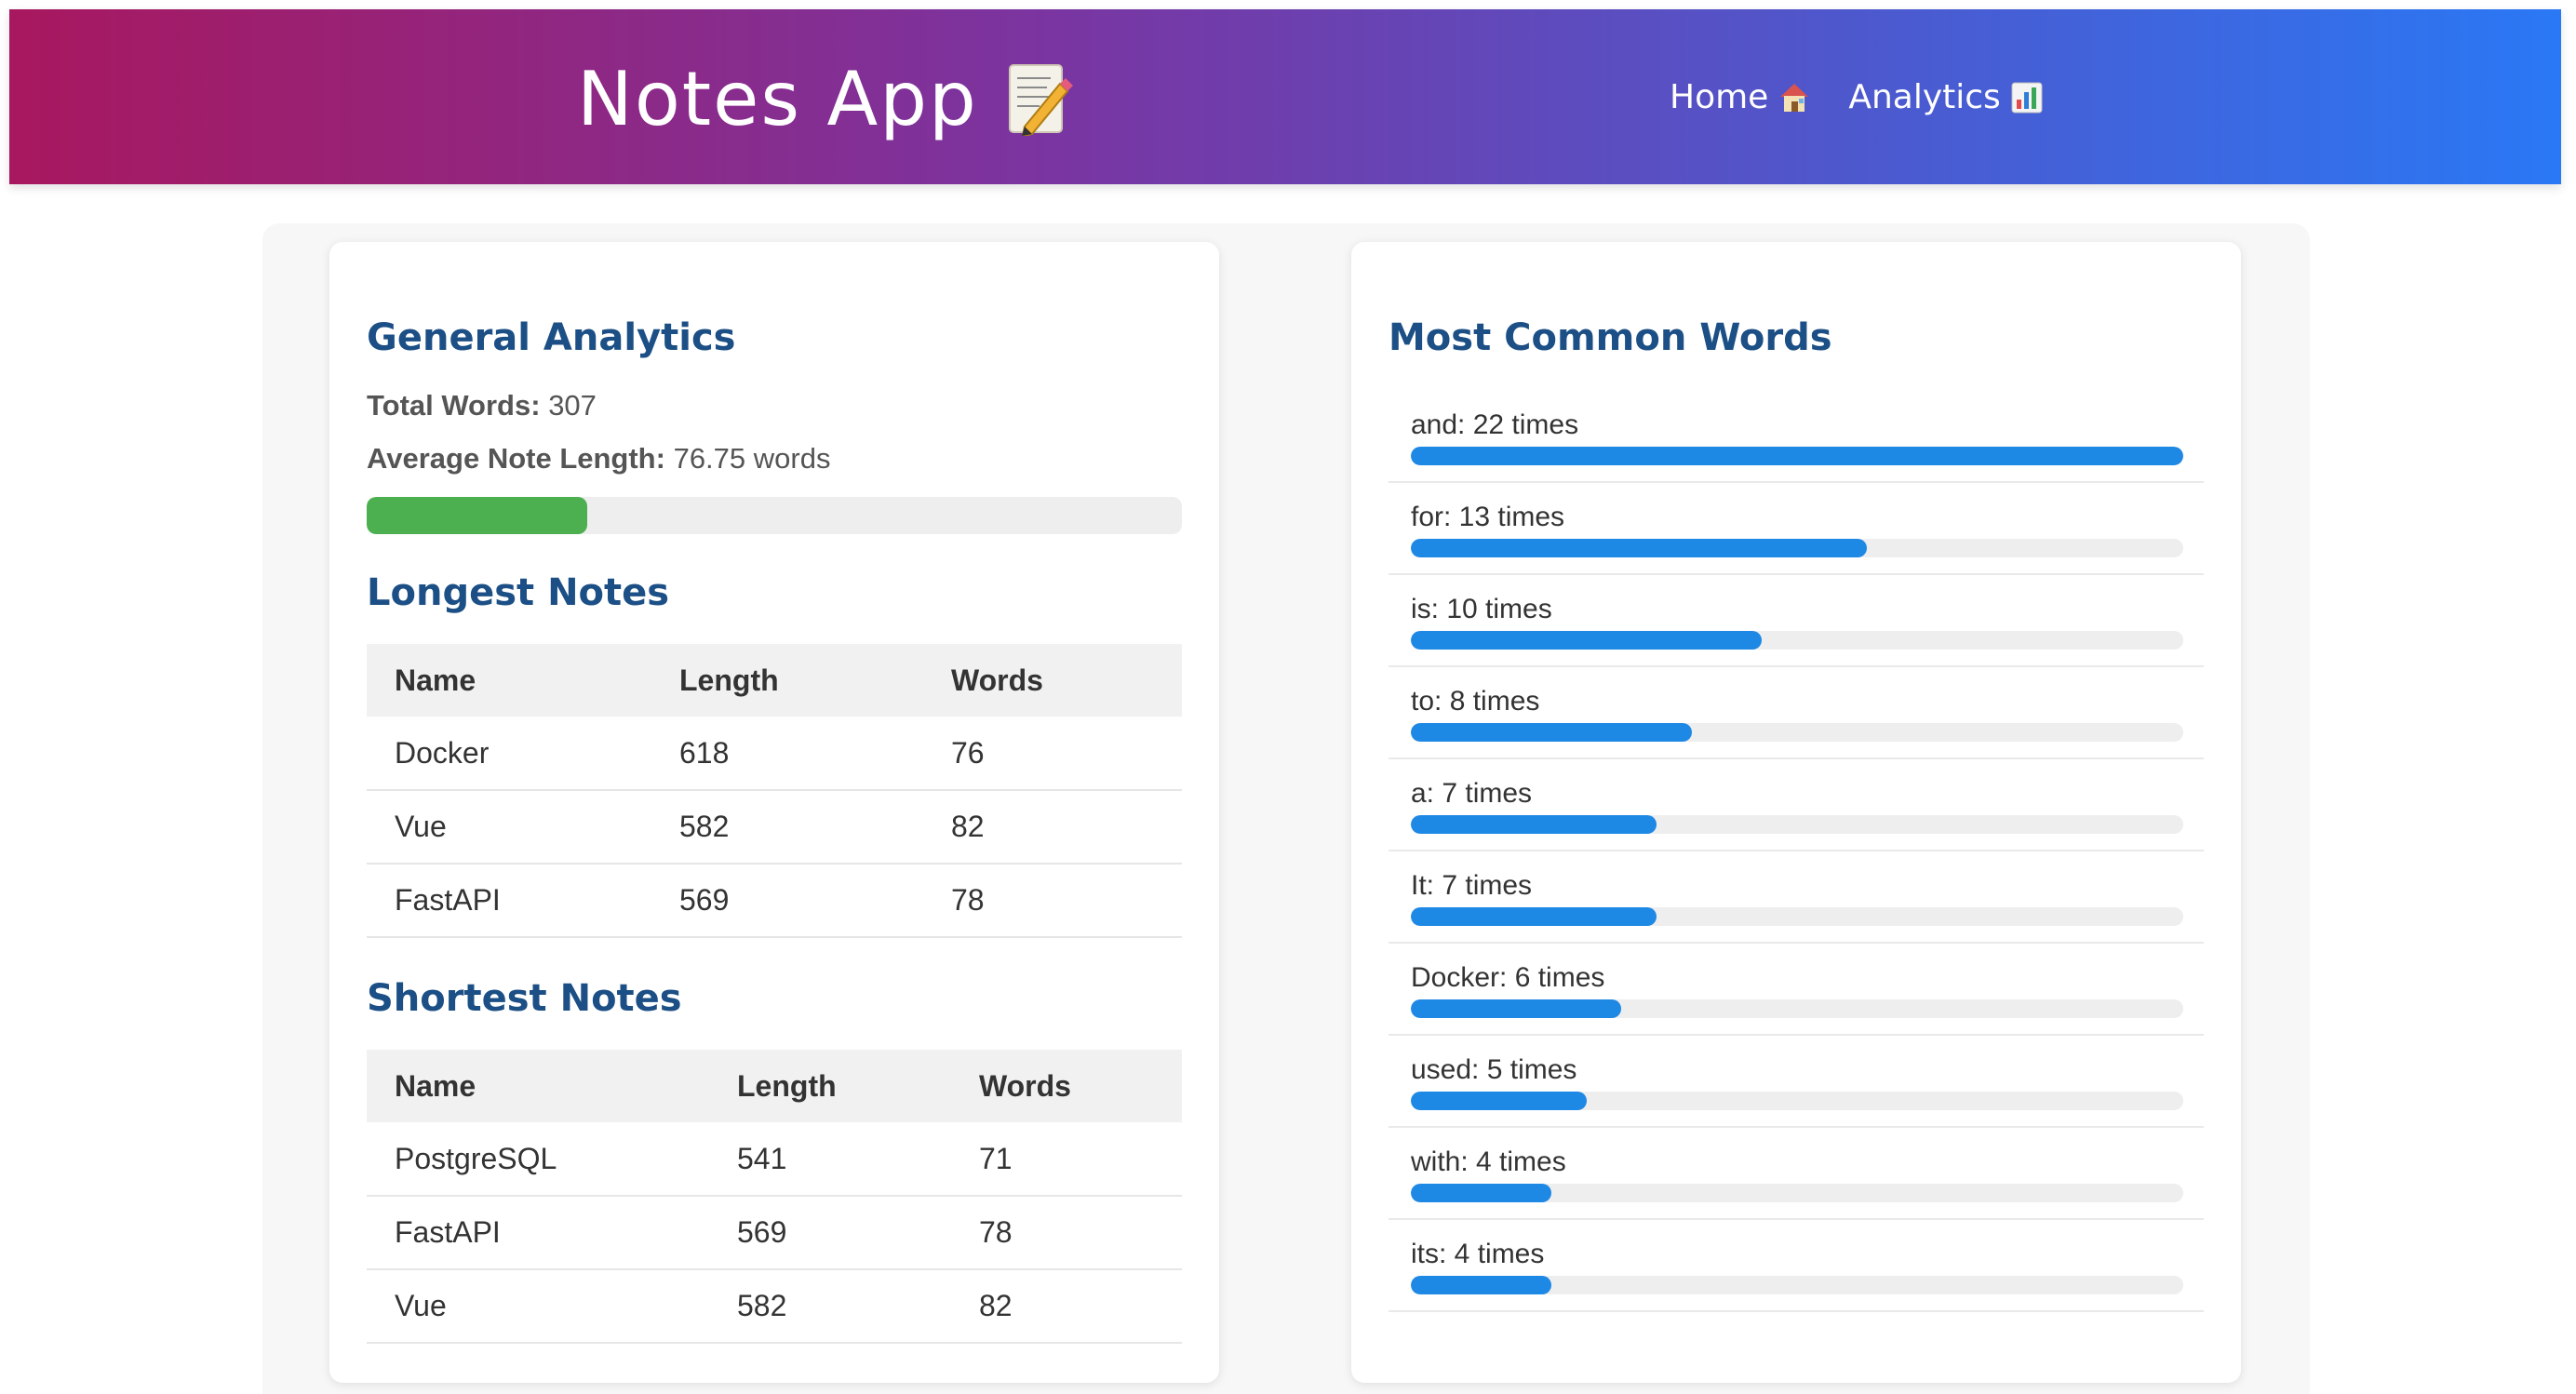 The height and width of the screenshot is (1394, 2576). I want to click on list-item: with: 4 times, so click(1796, 1174).